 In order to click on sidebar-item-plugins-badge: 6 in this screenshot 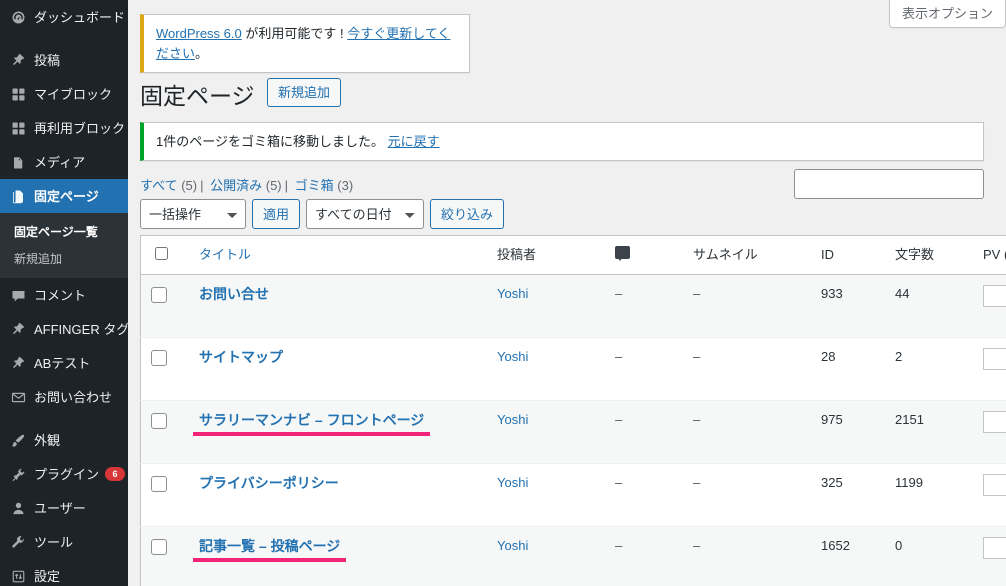, I will do `click(115, 474)`.